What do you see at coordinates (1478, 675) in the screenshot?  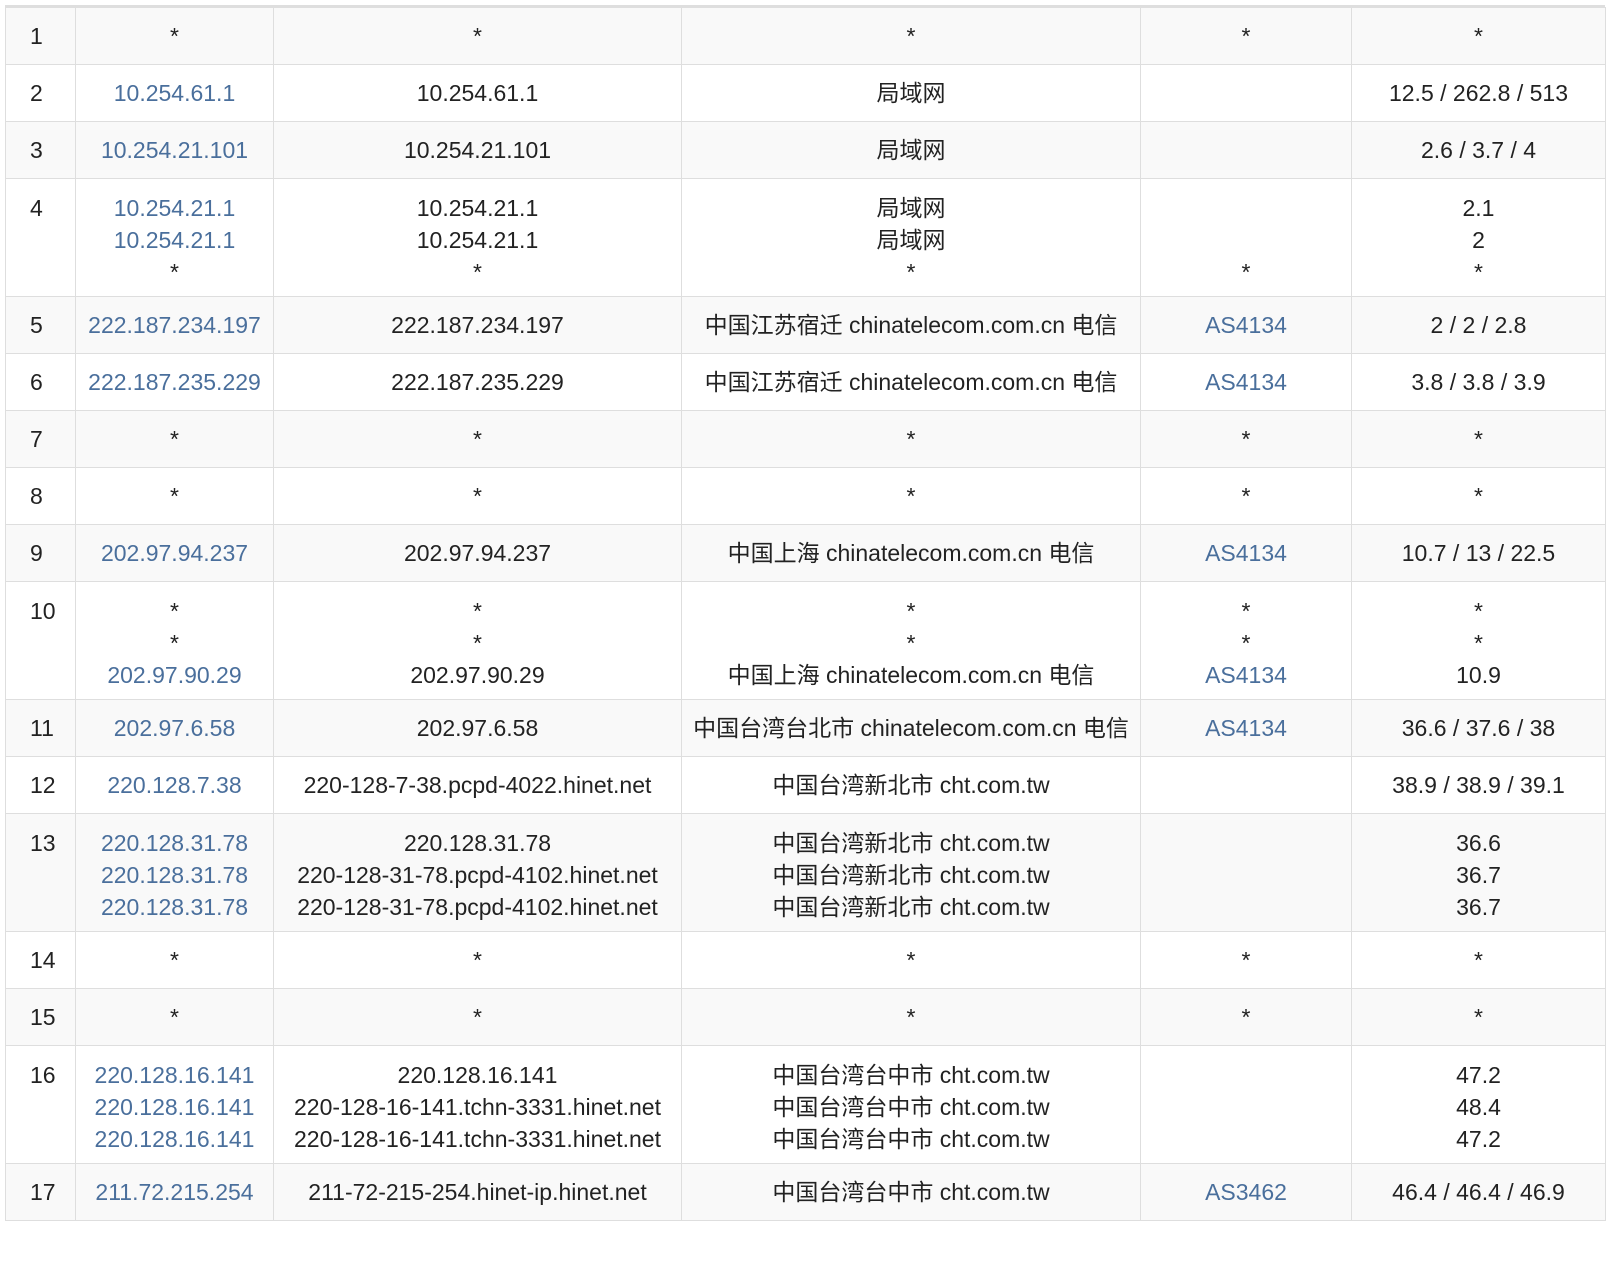 I see `hop-latency: 10.9` at bounding box center [1478, 675].